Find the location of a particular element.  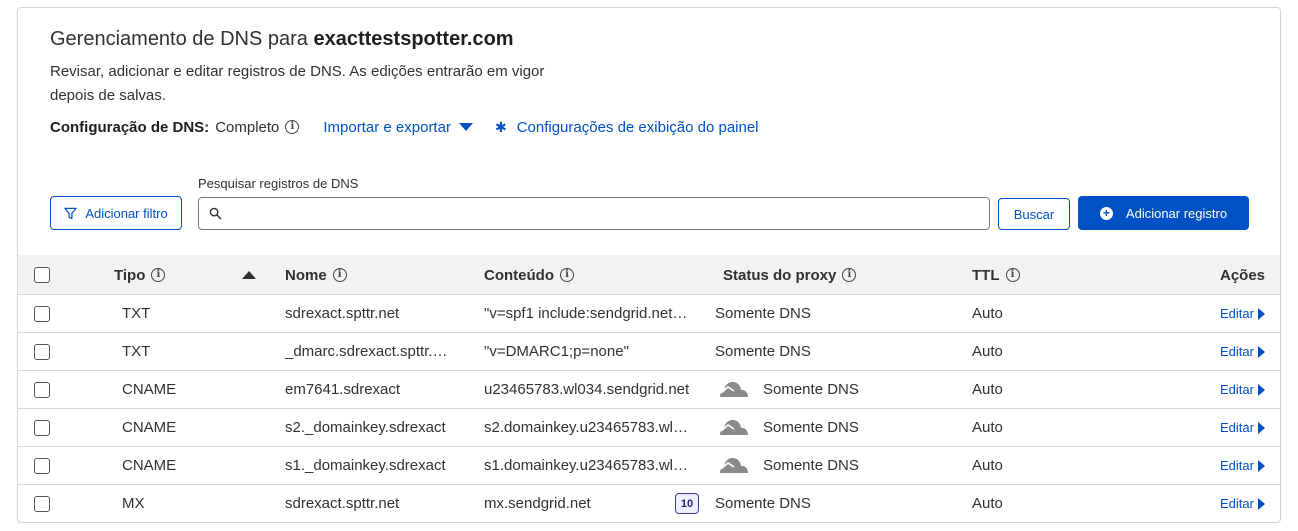

search-icon is located at coordinates (215, 213).